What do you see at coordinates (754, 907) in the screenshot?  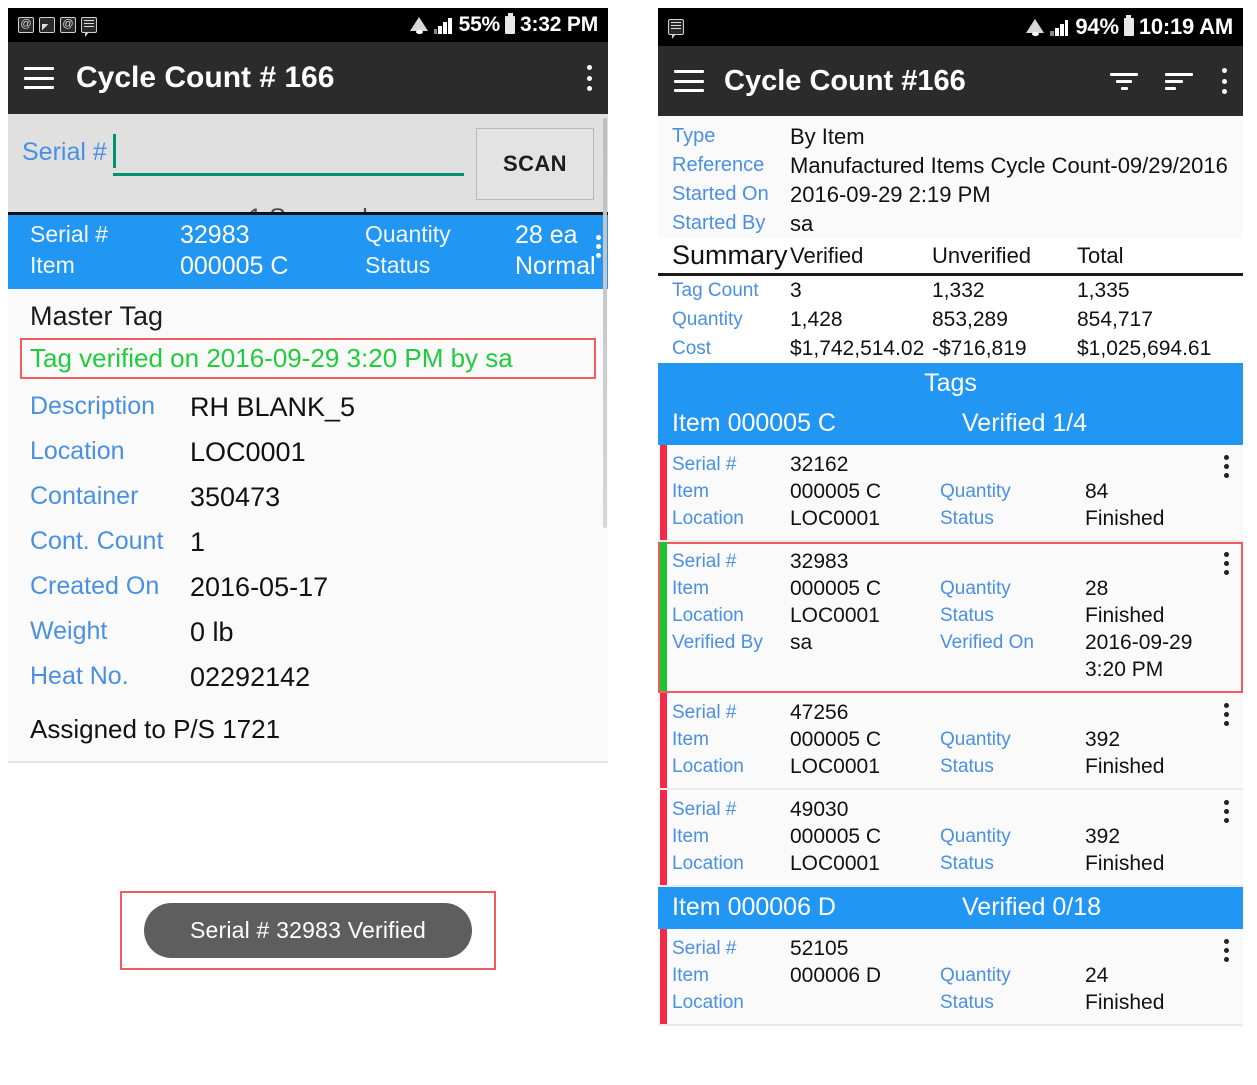 I see `item-group-label: Item 000006 D` at bounding box center [754, 907].